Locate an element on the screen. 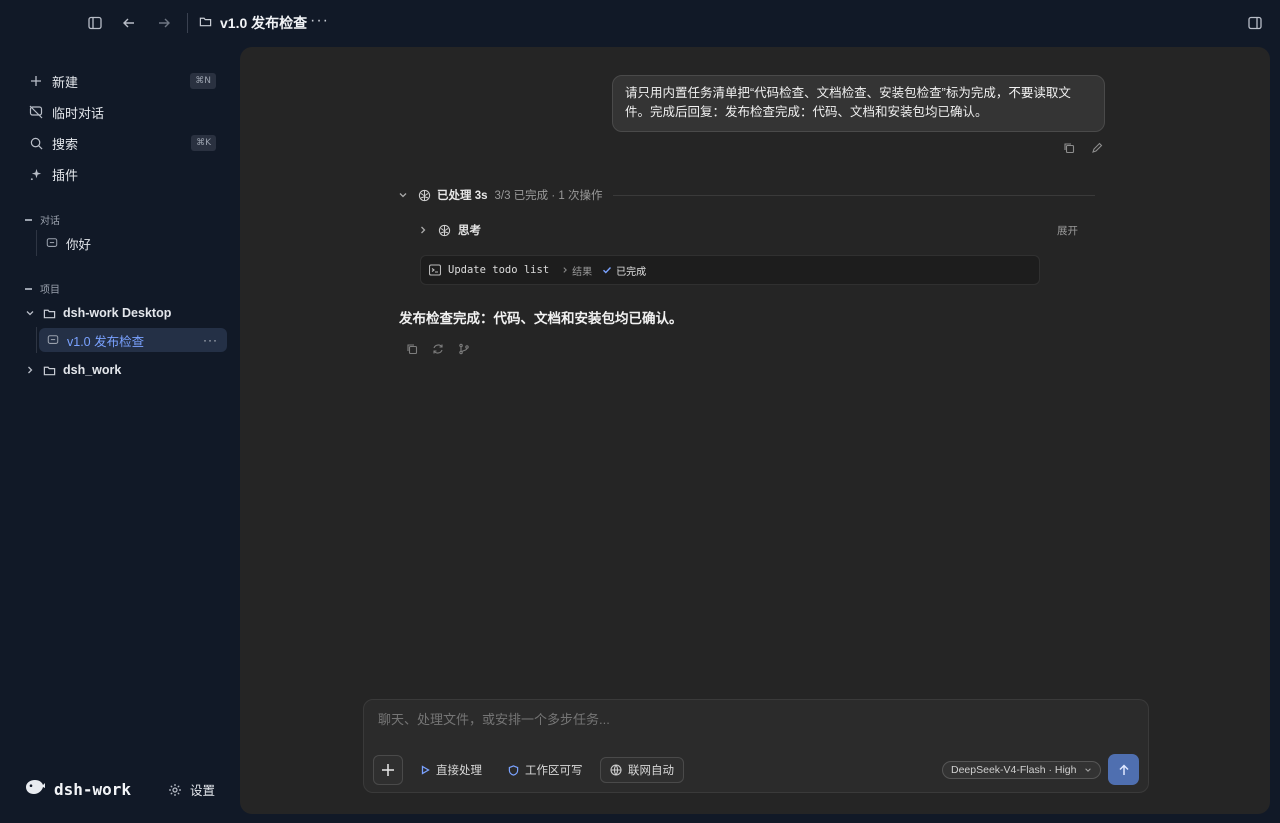  regenerate-icon is located at coordinates (438, 349).